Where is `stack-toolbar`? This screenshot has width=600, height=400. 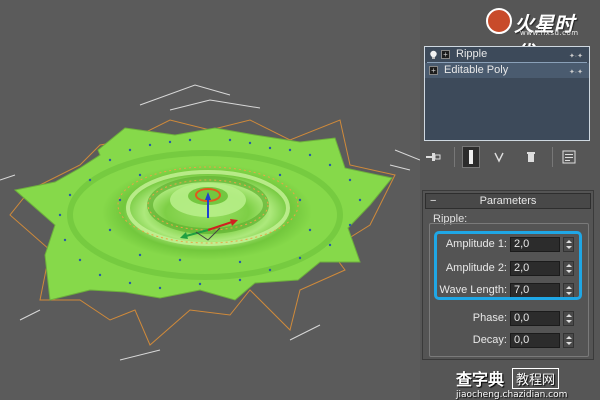 stack-toolbar is located at coordinates (507, 157).